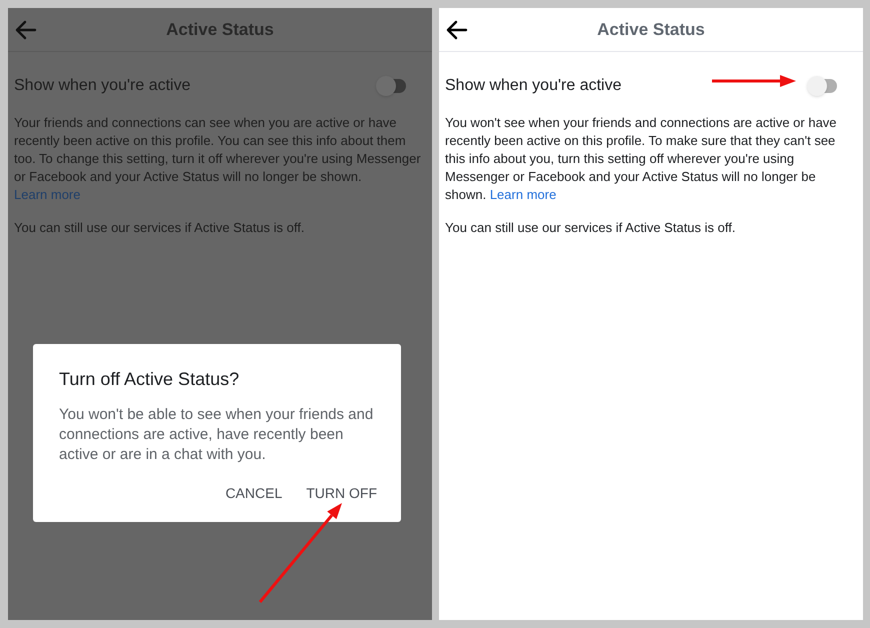 This screenshot has width=870, height=628. Describe the element at coordinates (523, 194) in the screenshot. I see `learn-more-link: Learn more` at that location.